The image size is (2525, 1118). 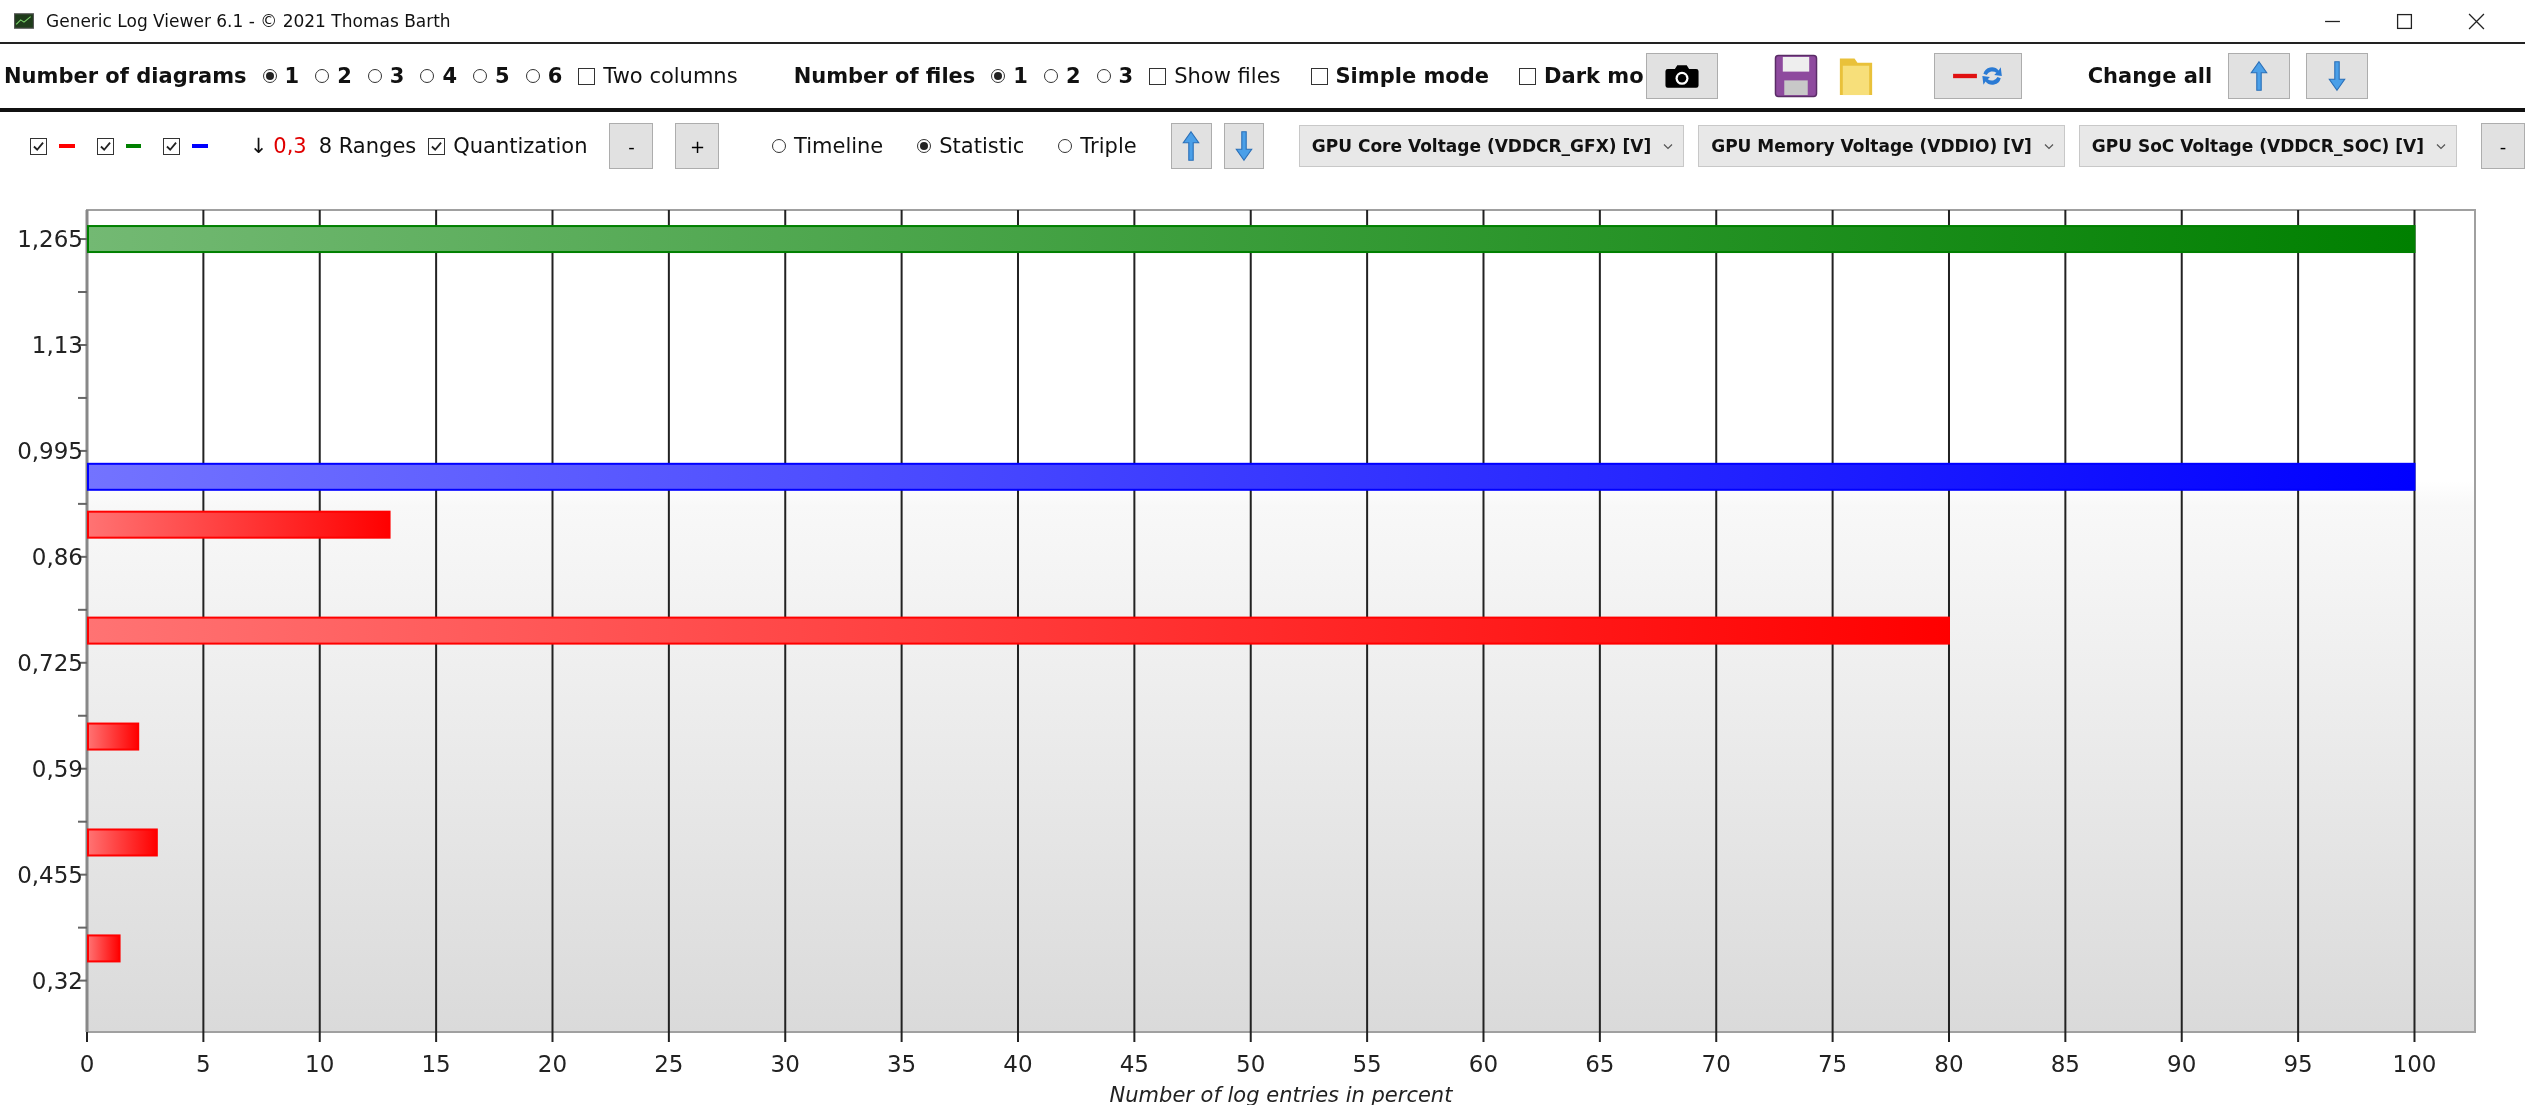 What do you see at coordinates (1367, 1064) in the screenshot?
I see `x-tick-label: 55` at bounding box center [1367, 1064].